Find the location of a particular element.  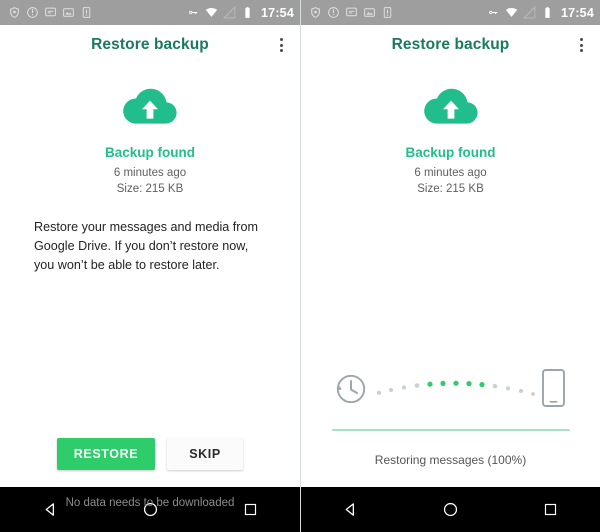

restore-progress-bar is located at coordinates (450, 430).